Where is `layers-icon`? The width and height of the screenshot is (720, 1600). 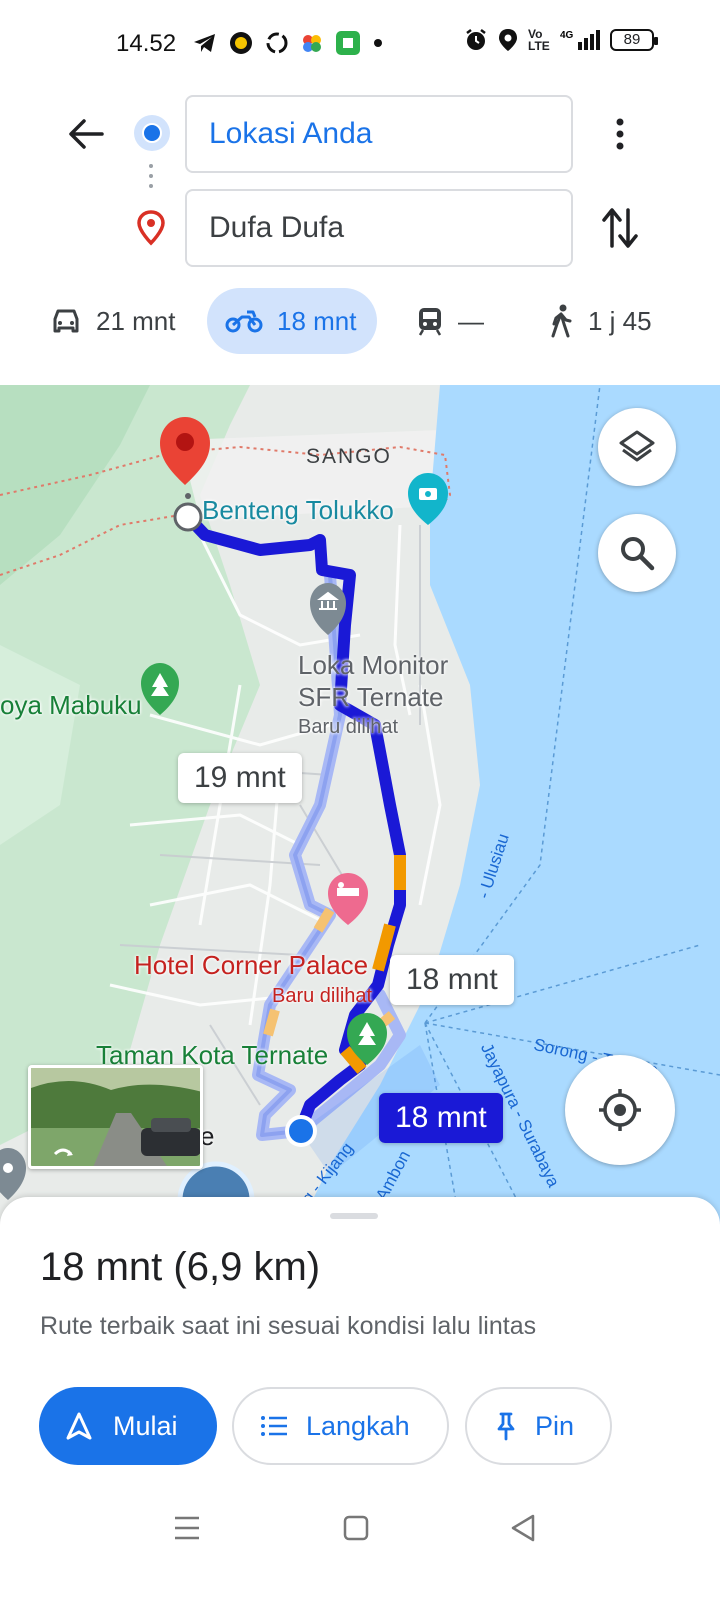
layers-icon is located at coordinates (637, 446).